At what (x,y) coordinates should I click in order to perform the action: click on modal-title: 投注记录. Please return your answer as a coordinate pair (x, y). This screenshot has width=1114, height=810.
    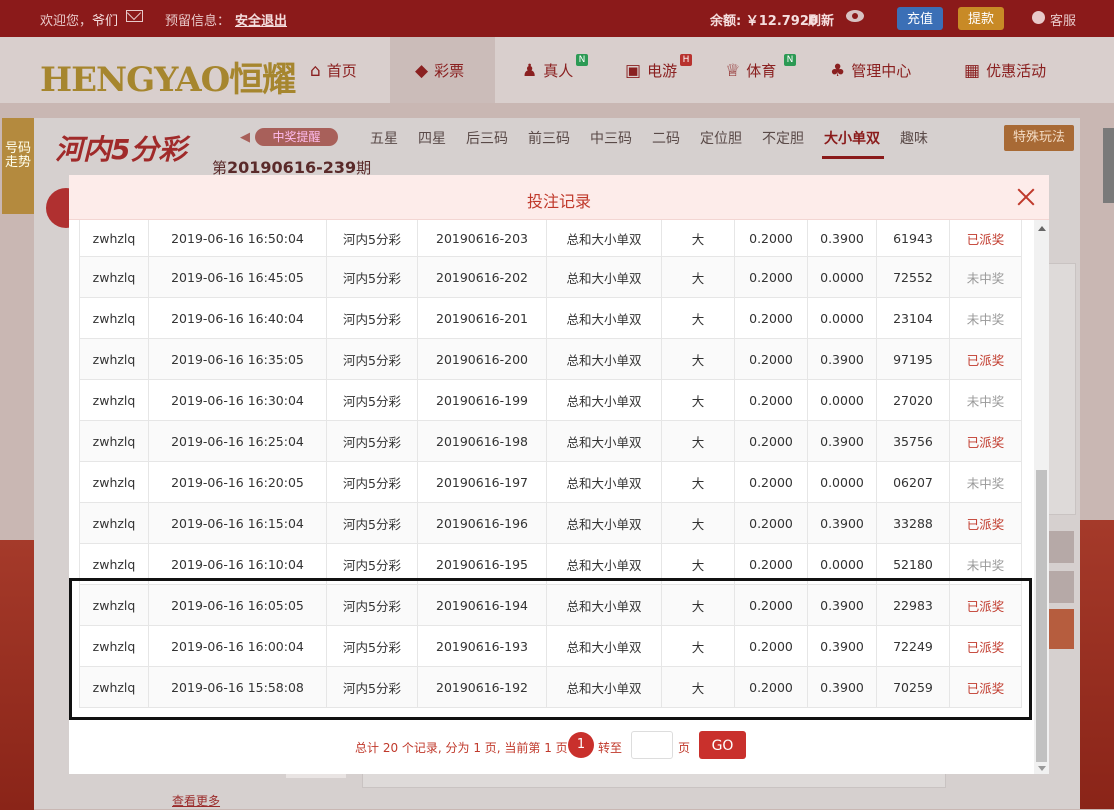
    Looking at the image, I should click on (558, 201).